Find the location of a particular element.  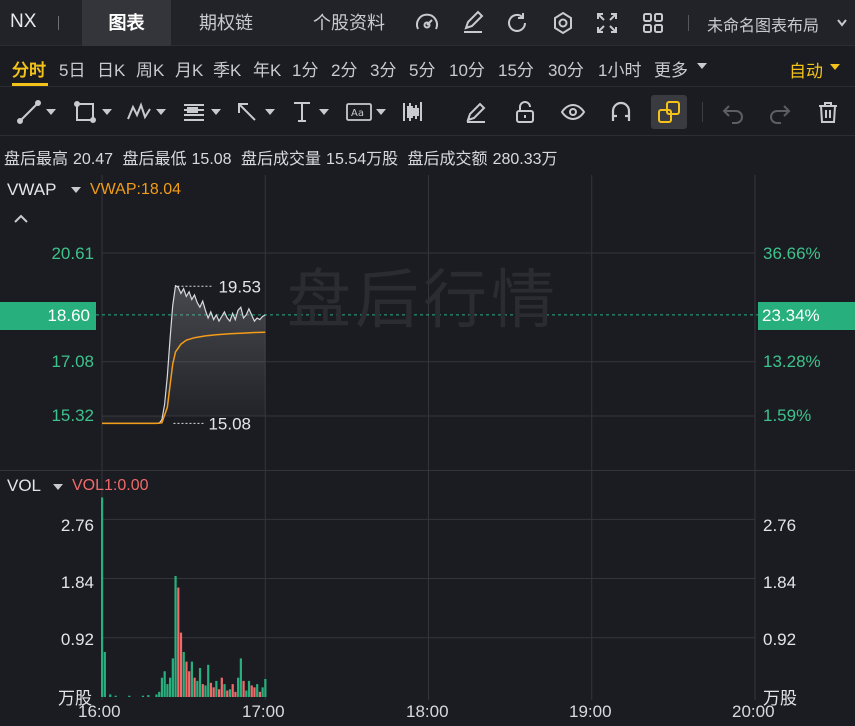

period-15m: 15分 is located at coordinates (516, 68).